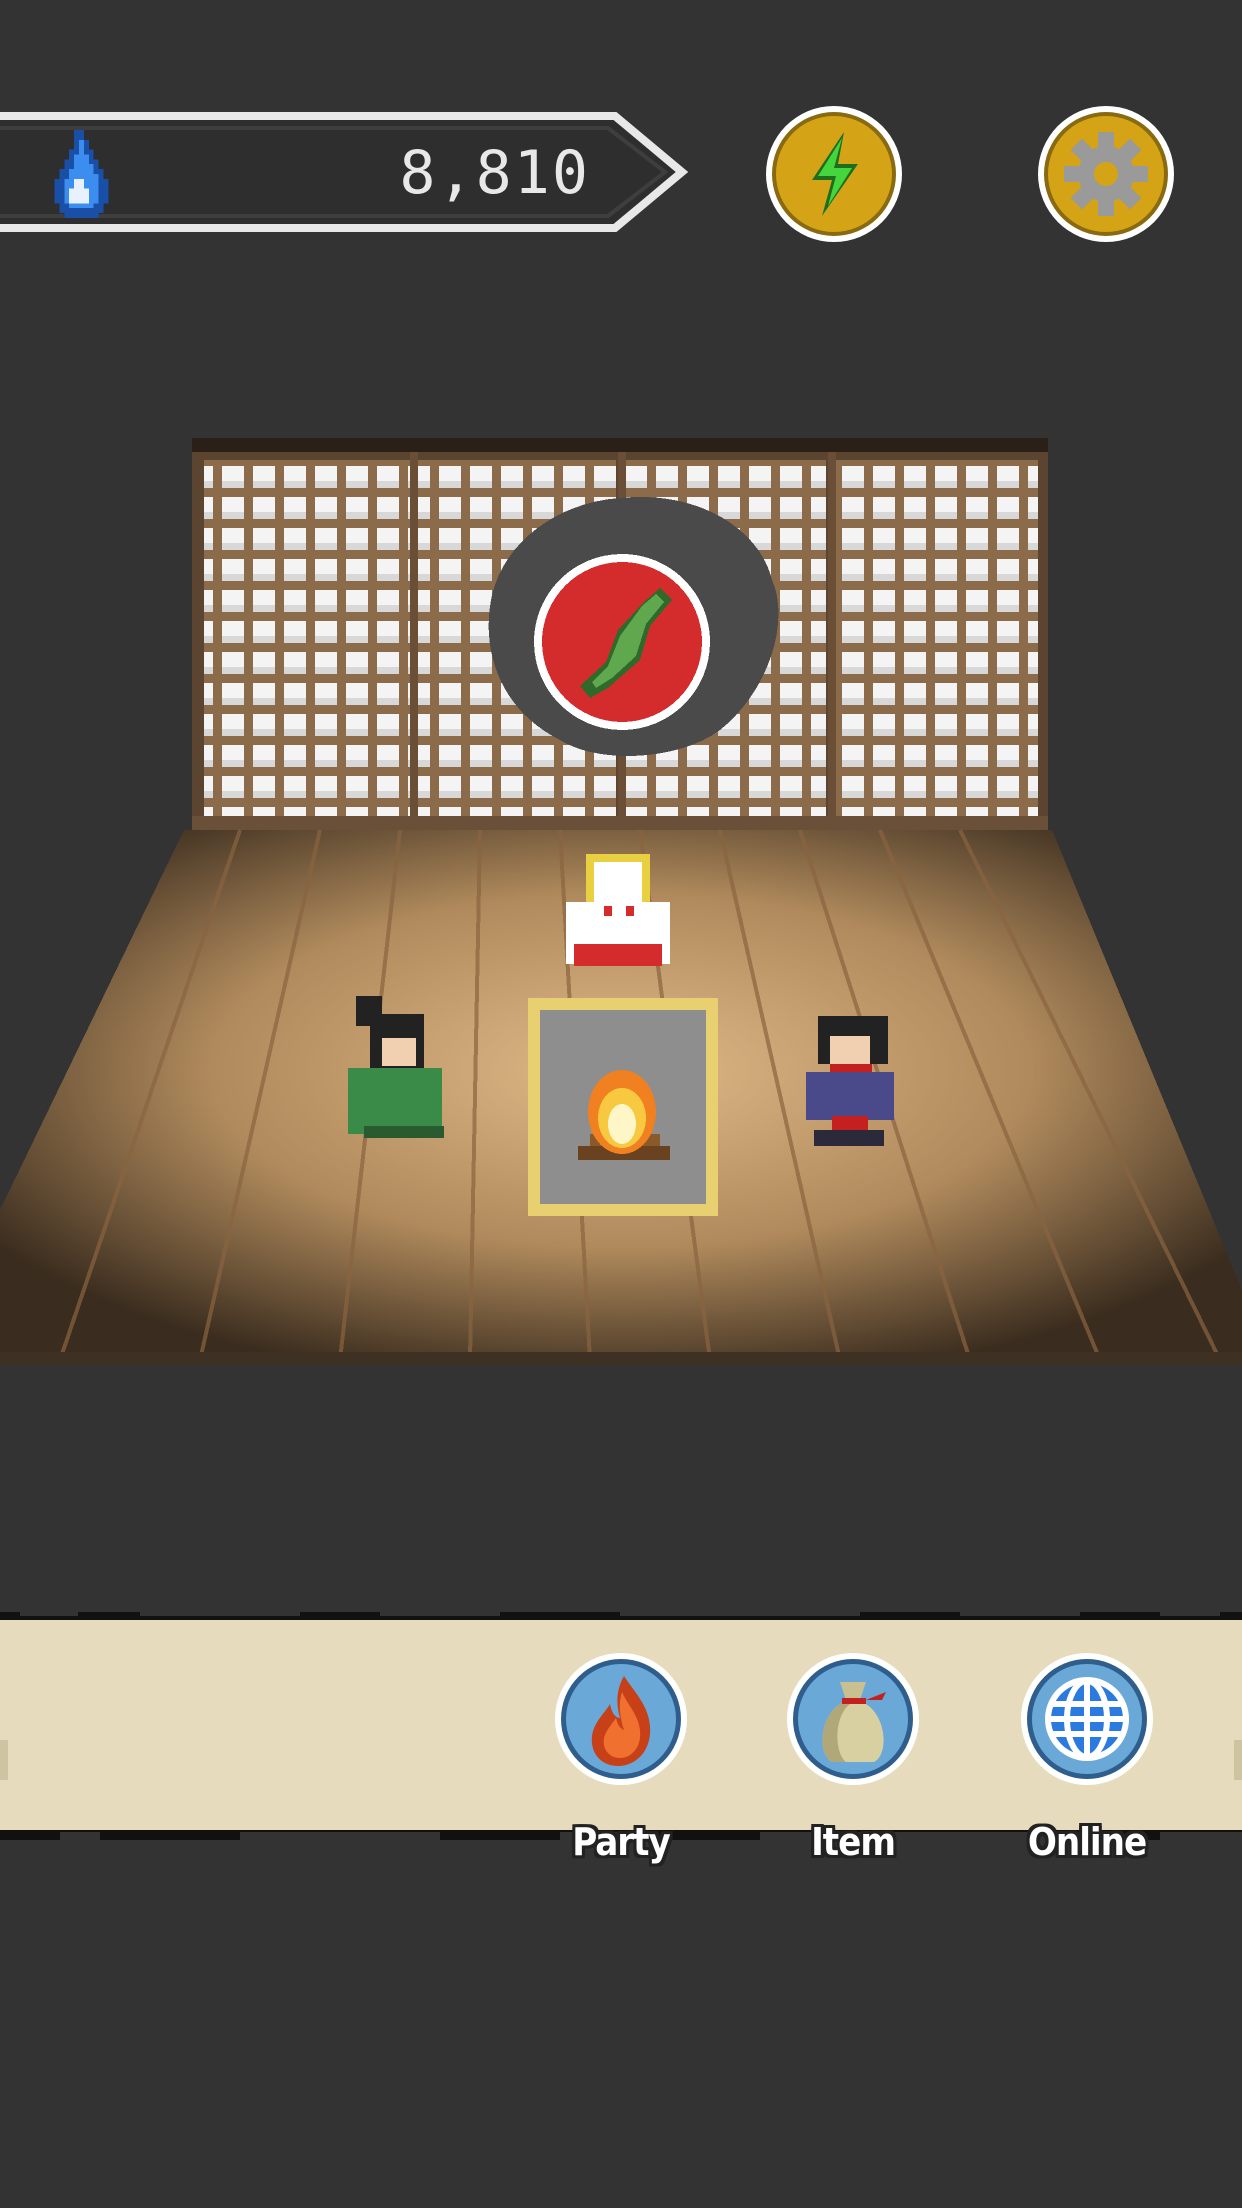 The image size is (1242, 2208). What do you see at coordinates (494, 173) in the screenshot?
I see `currency-value: 8,810` at bounding box center [494, 173].